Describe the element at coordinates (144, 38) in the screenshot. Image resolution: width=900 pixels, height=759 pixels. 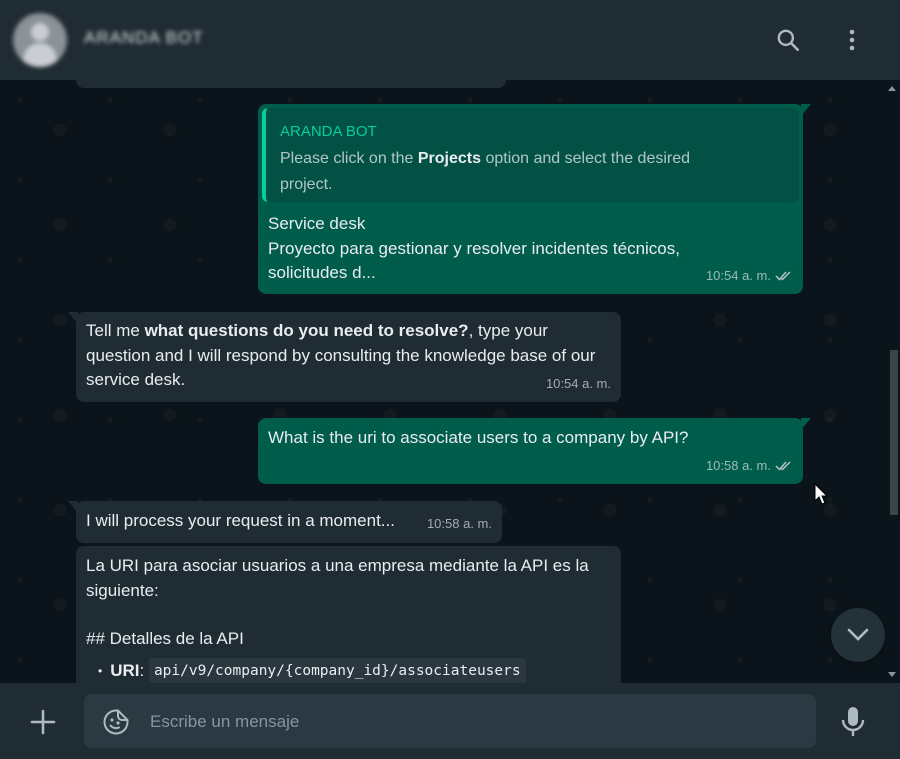
I see `contact-name: ARANDA BOT` at that location.